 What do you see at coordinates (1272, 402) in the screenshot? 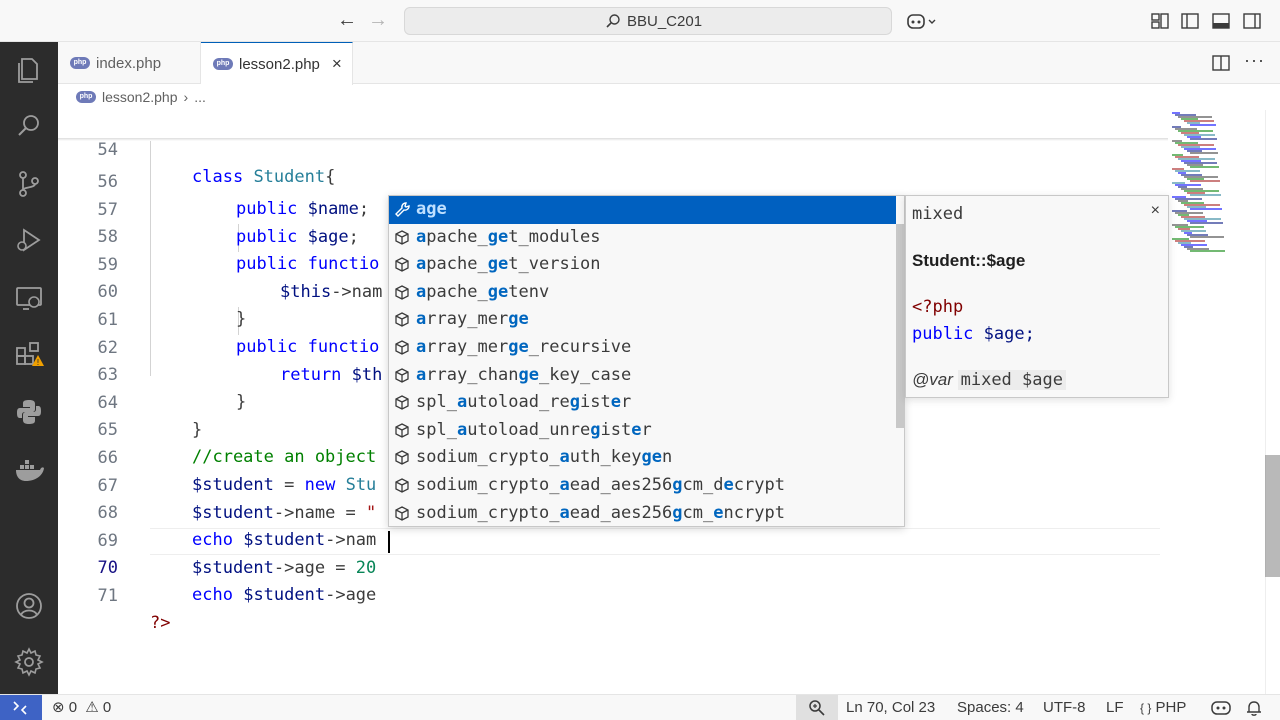
I see `editor-scrollbar-track` at bounding box center [1272, 402].